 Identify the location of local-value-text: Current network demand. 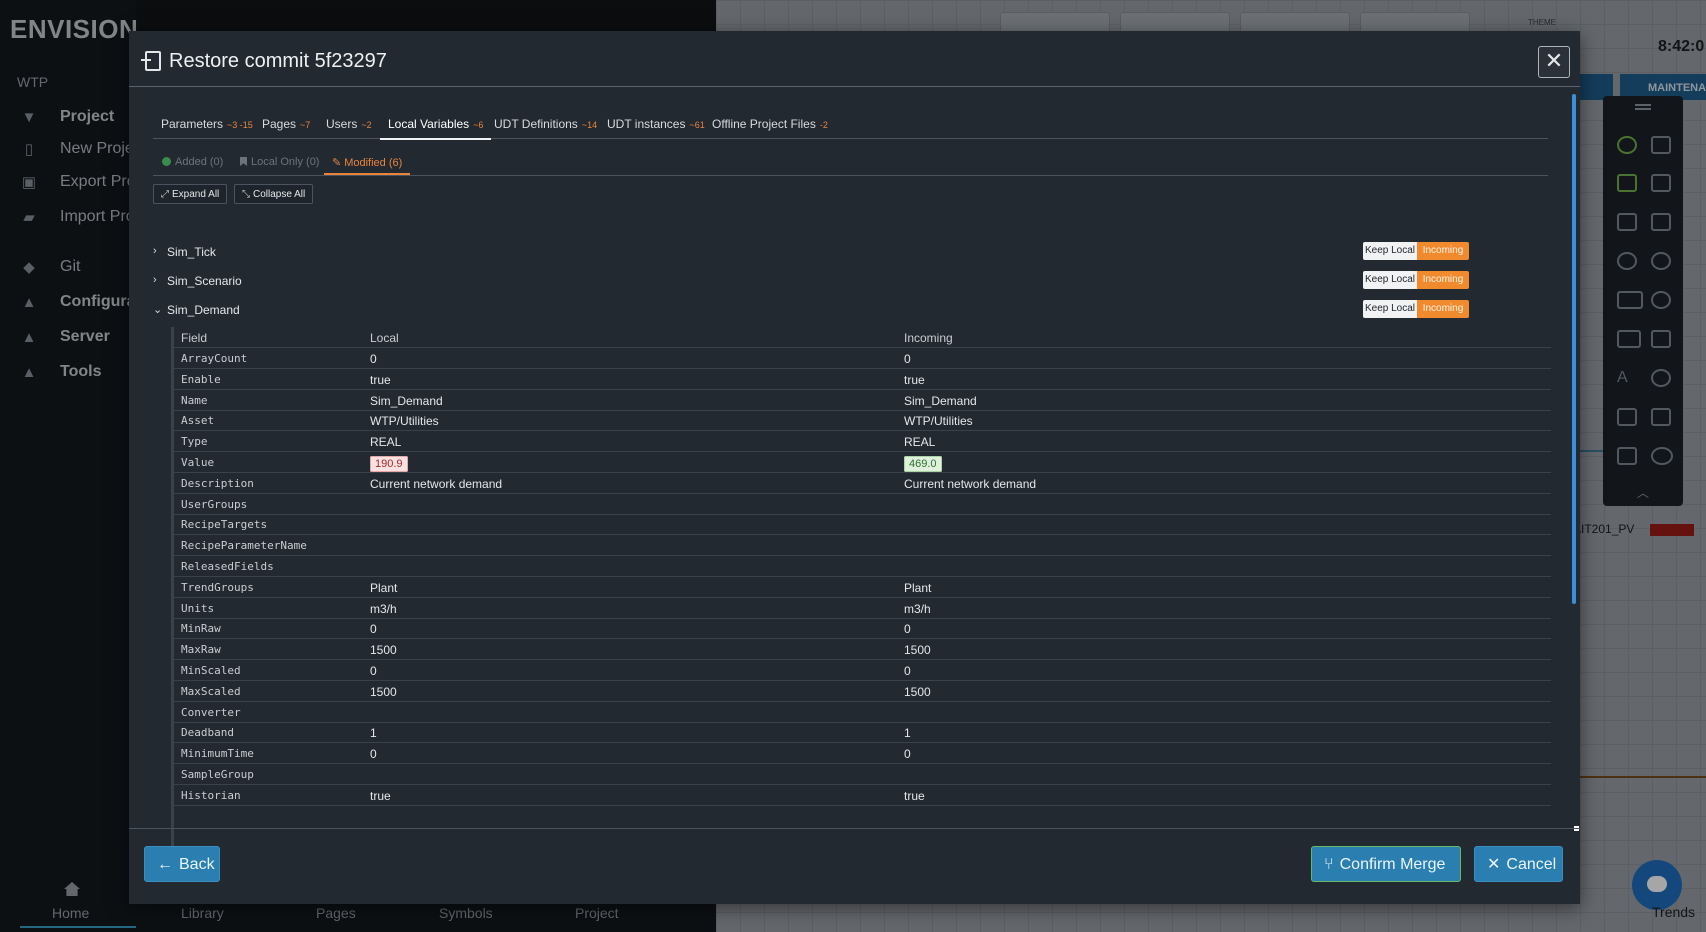
(436, 483).